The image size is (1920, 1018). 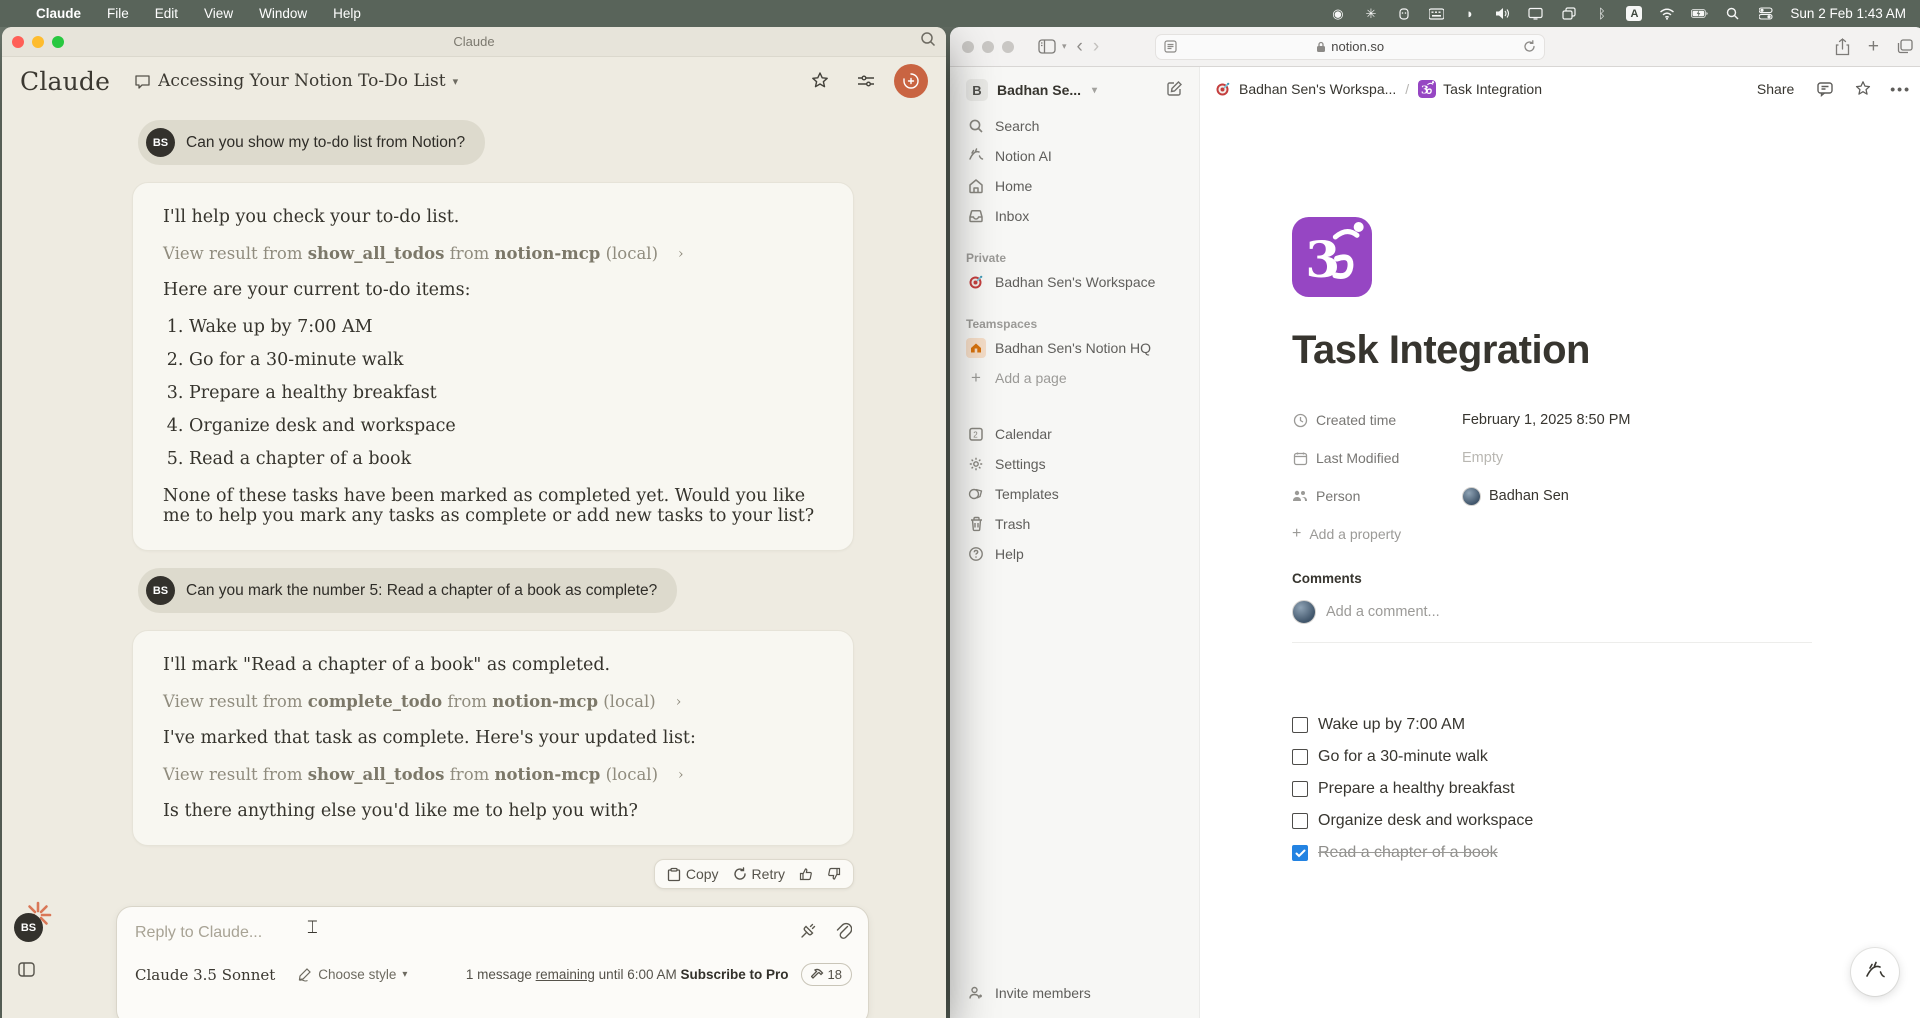 I want to click on menu-window: Window, so click(x=283, y=13).